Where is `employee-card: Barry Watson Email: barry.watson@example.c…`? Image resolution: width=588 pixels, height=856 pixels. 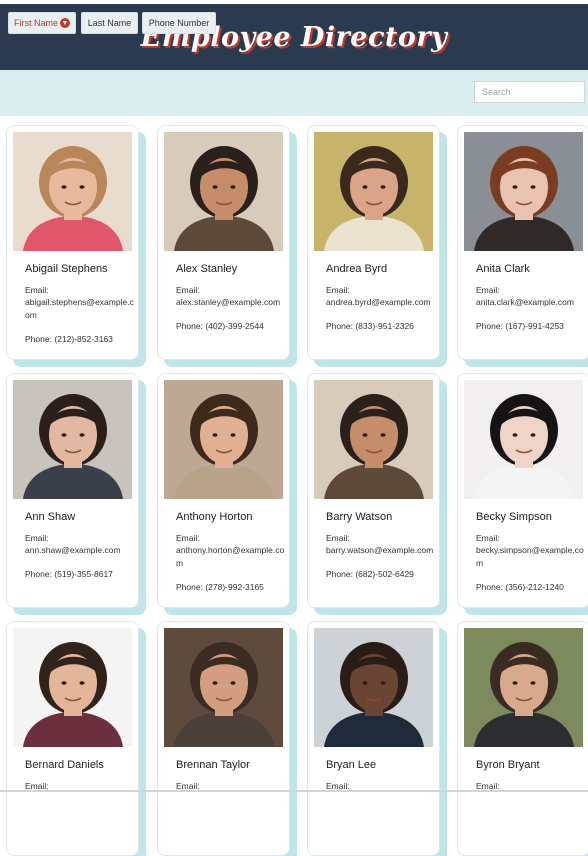 employee-card: Barry Watson Email: barry.watson@example.c… is located at coordinates (373, 490).